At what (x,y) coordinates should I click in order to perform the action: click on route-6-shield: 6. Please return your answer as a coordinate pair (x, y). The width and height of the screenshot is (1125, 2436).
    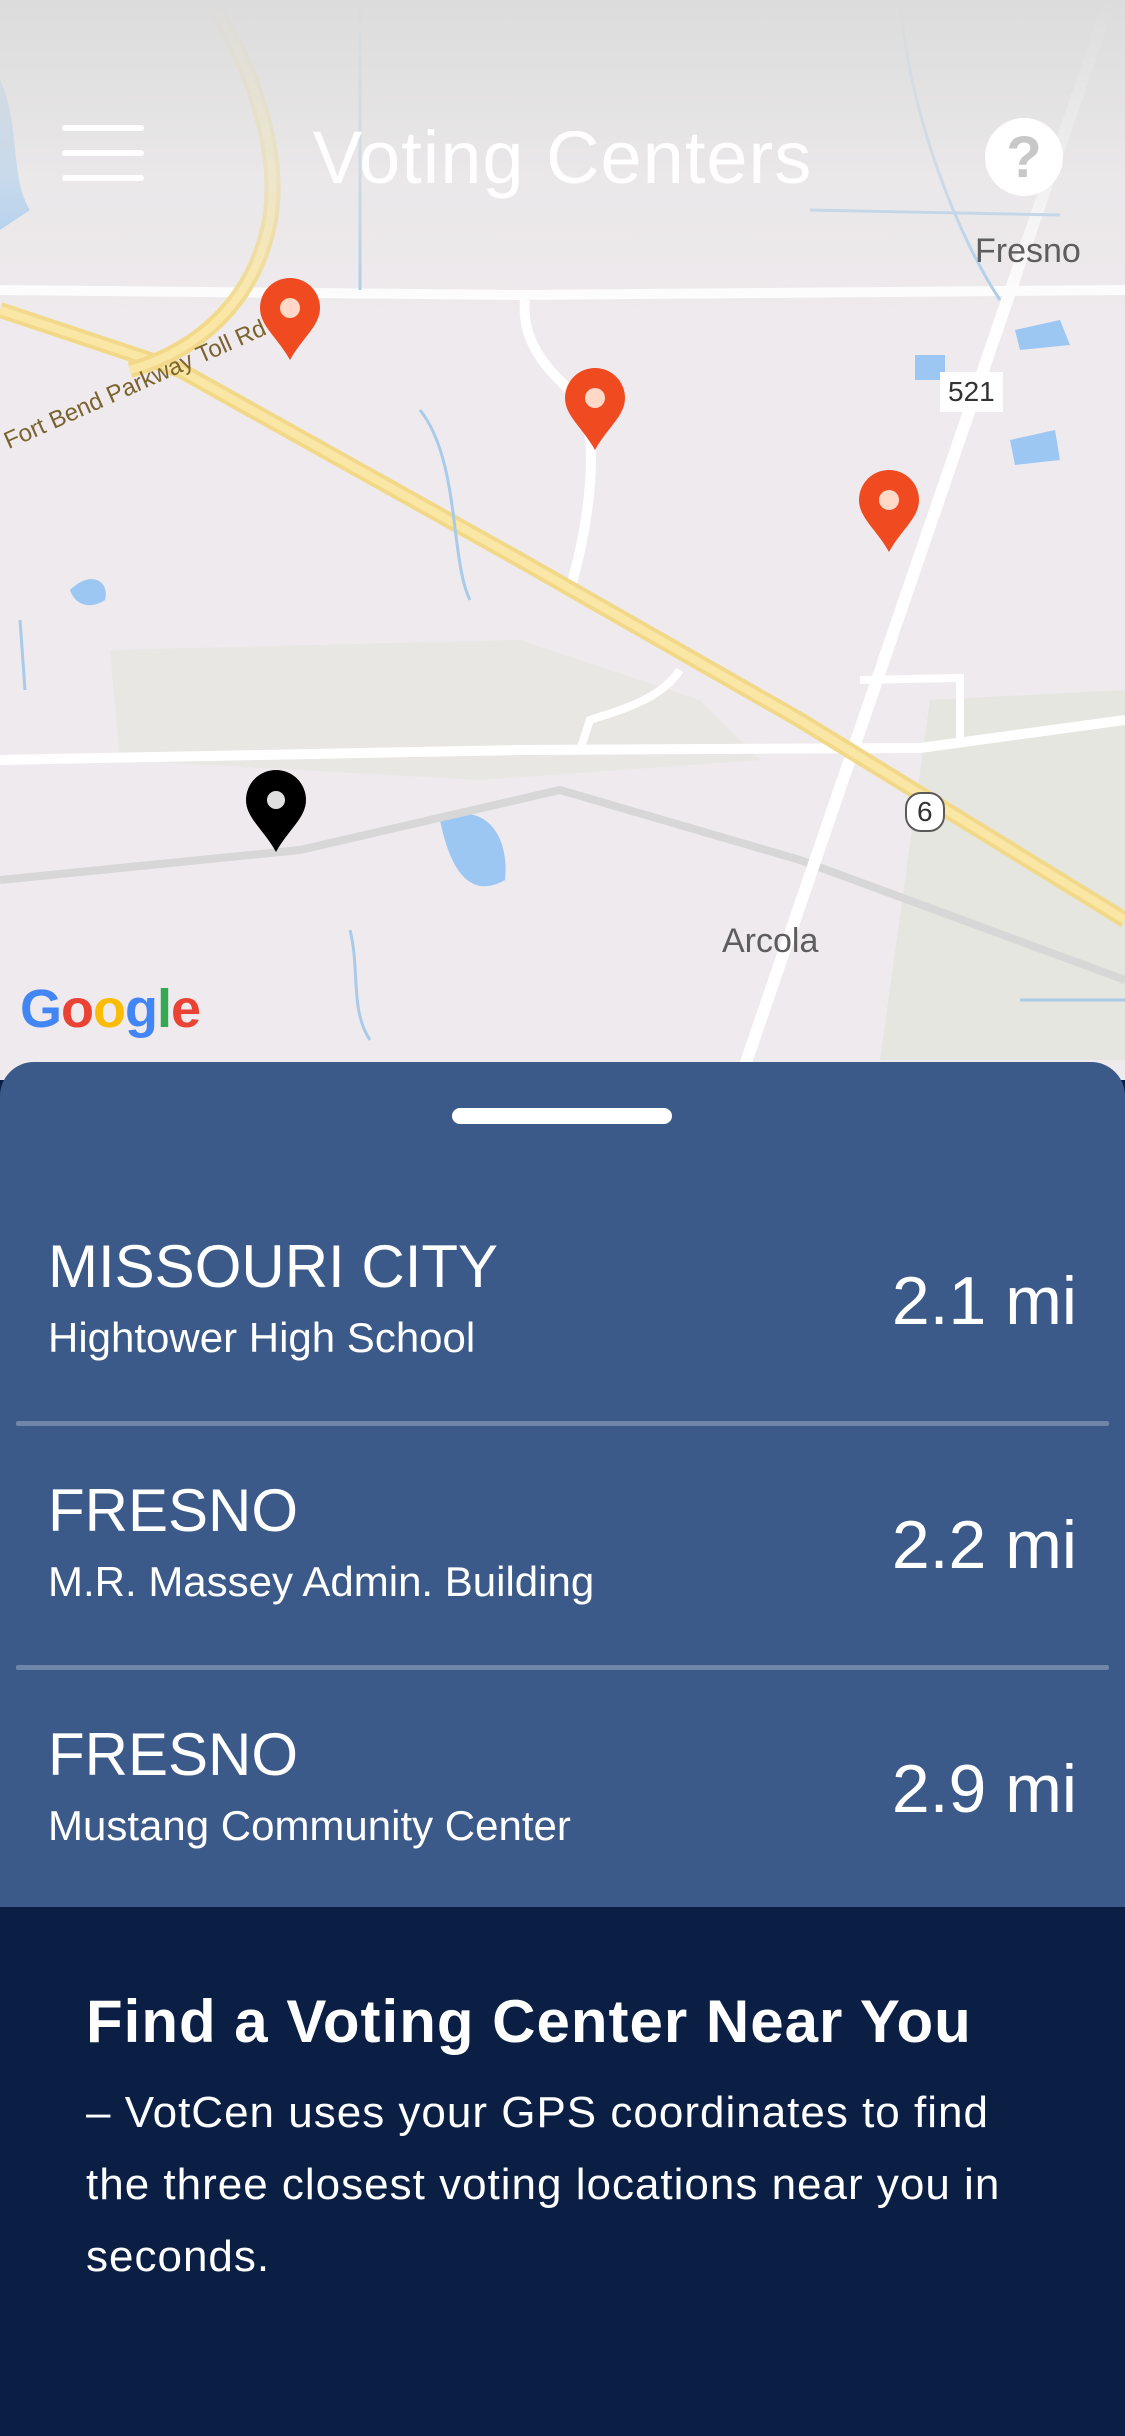
    Looking at the image, I should click on (925, 812).